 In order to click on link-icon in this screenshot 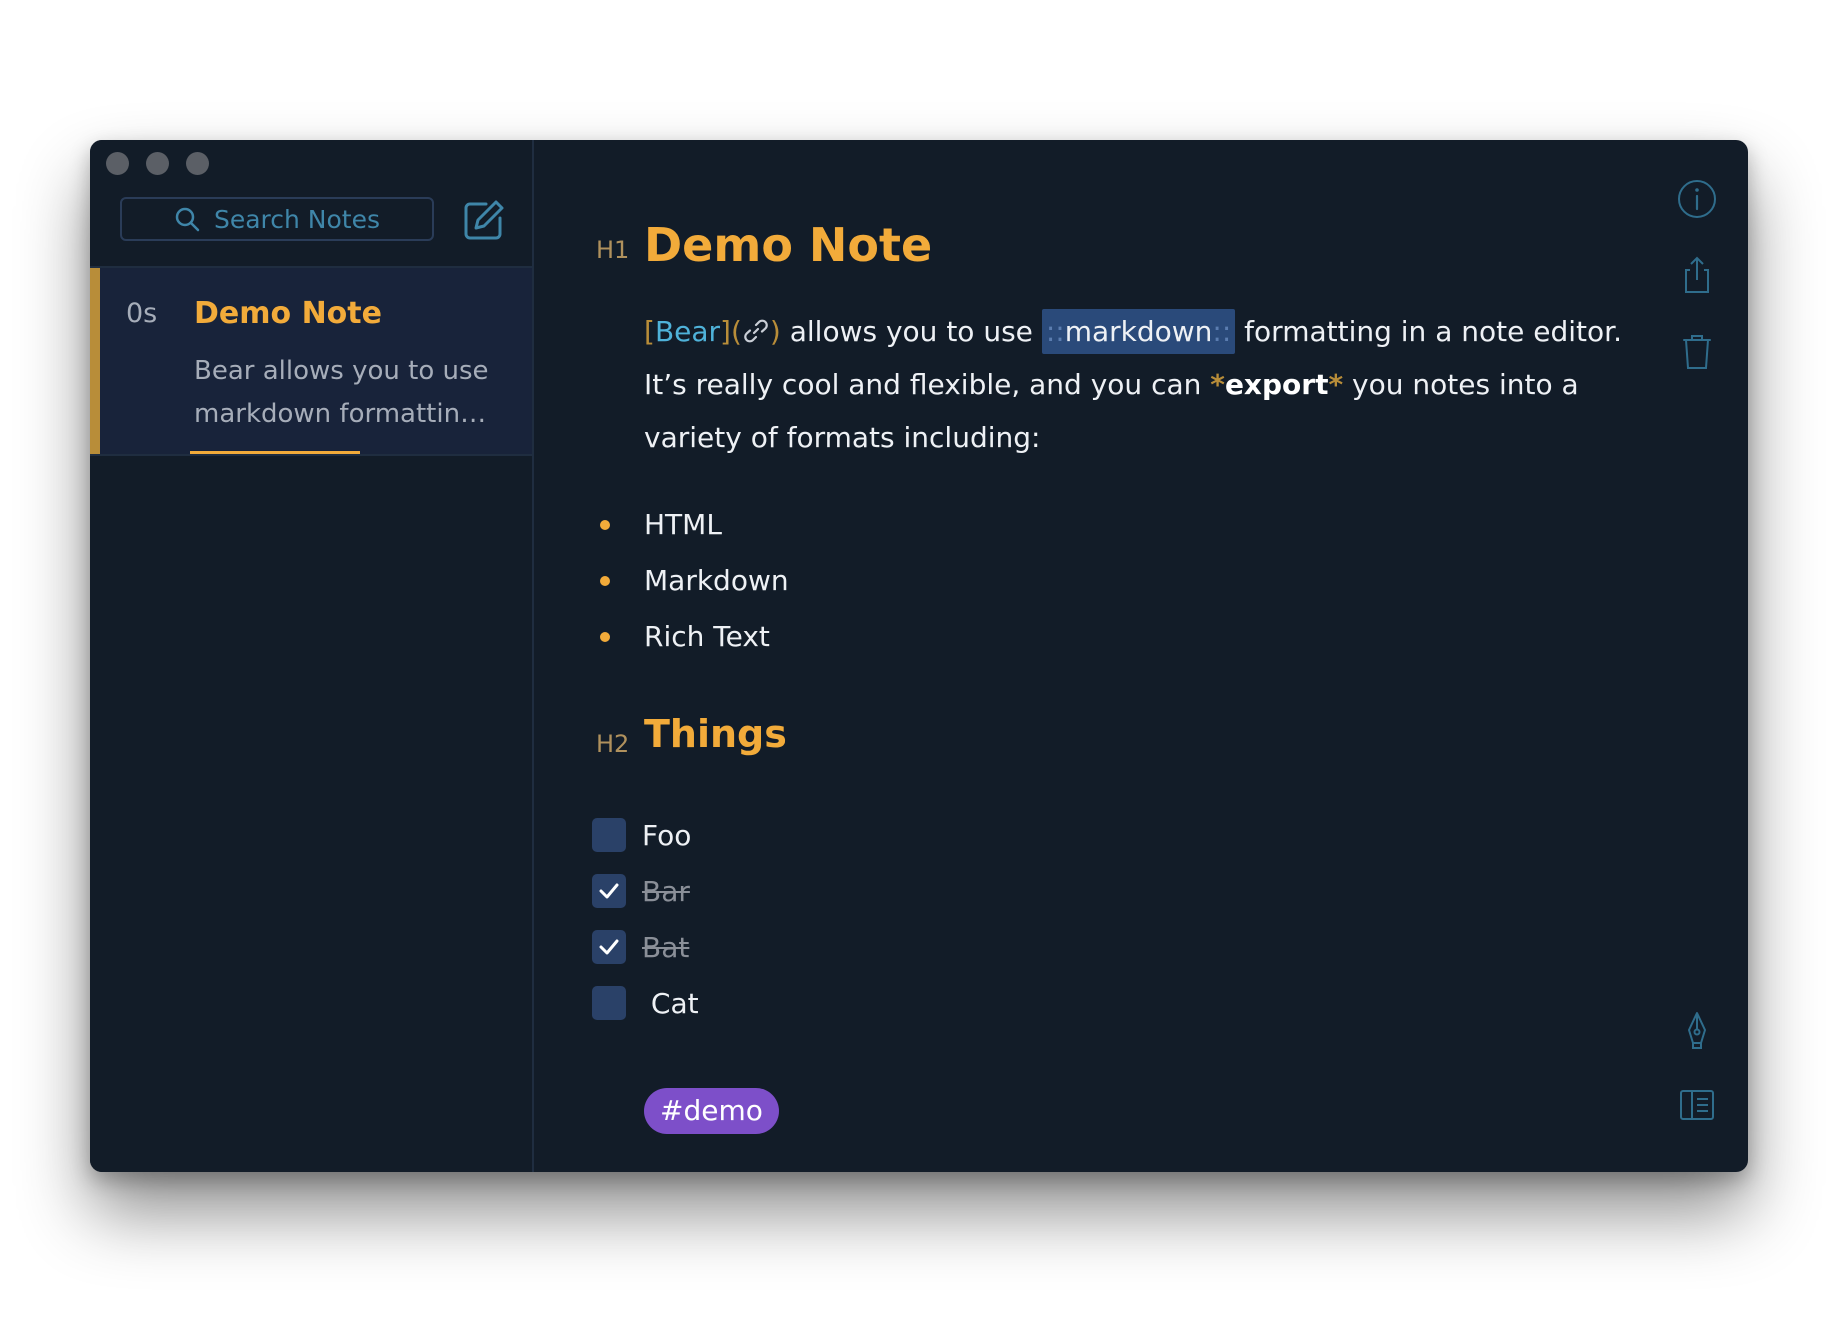, I will do `click(756, 331)`.